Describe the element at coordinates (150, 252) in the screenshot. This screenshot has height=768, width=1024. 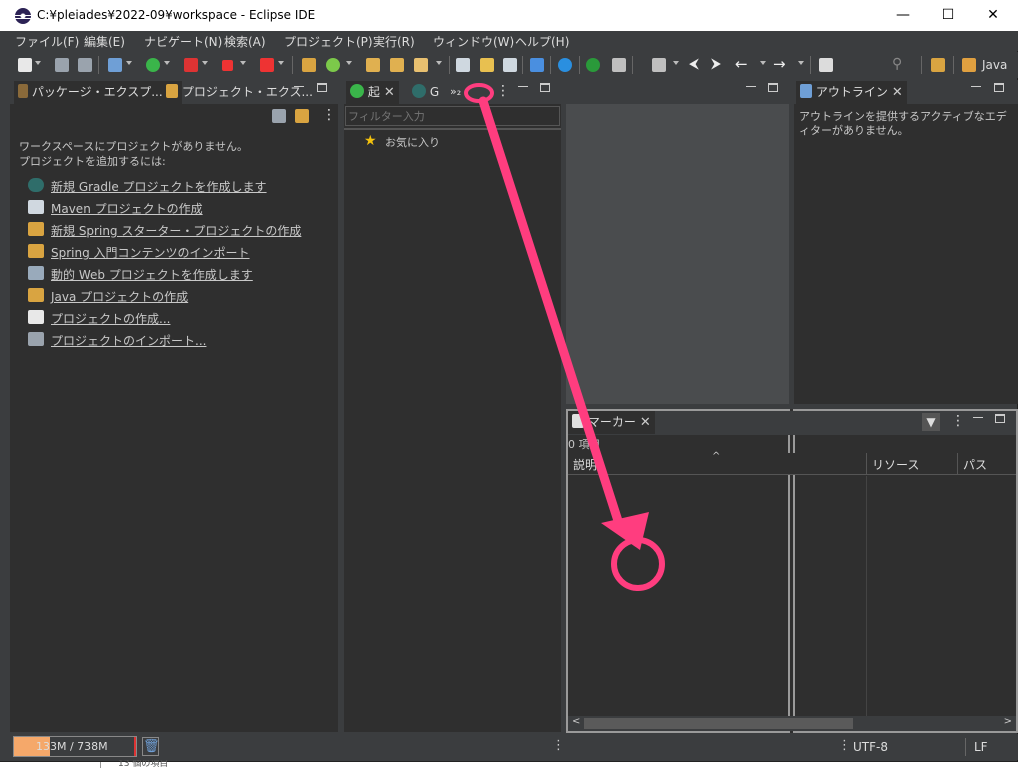
I see `link-spring-import: Spring 入門コンテンツのインポート` at that location.